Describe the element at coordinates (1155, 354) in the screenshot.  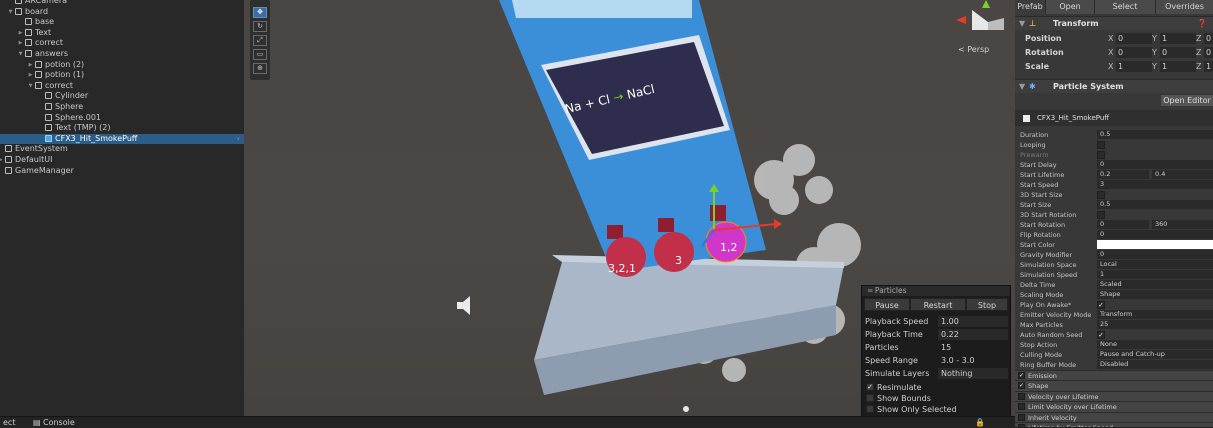
I see `property-value-field: Pause and Catch-up` at that location.